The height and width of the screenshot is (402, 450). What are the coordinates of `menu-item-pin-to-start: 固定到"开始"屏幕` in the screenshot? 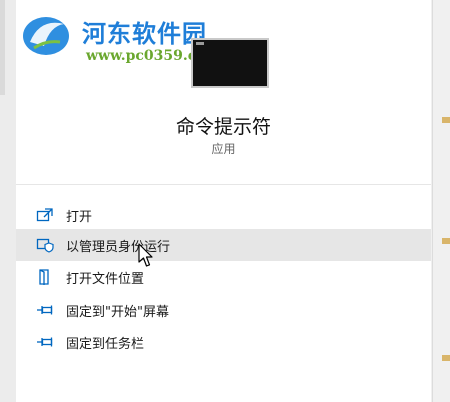 It's located at (223, 310).